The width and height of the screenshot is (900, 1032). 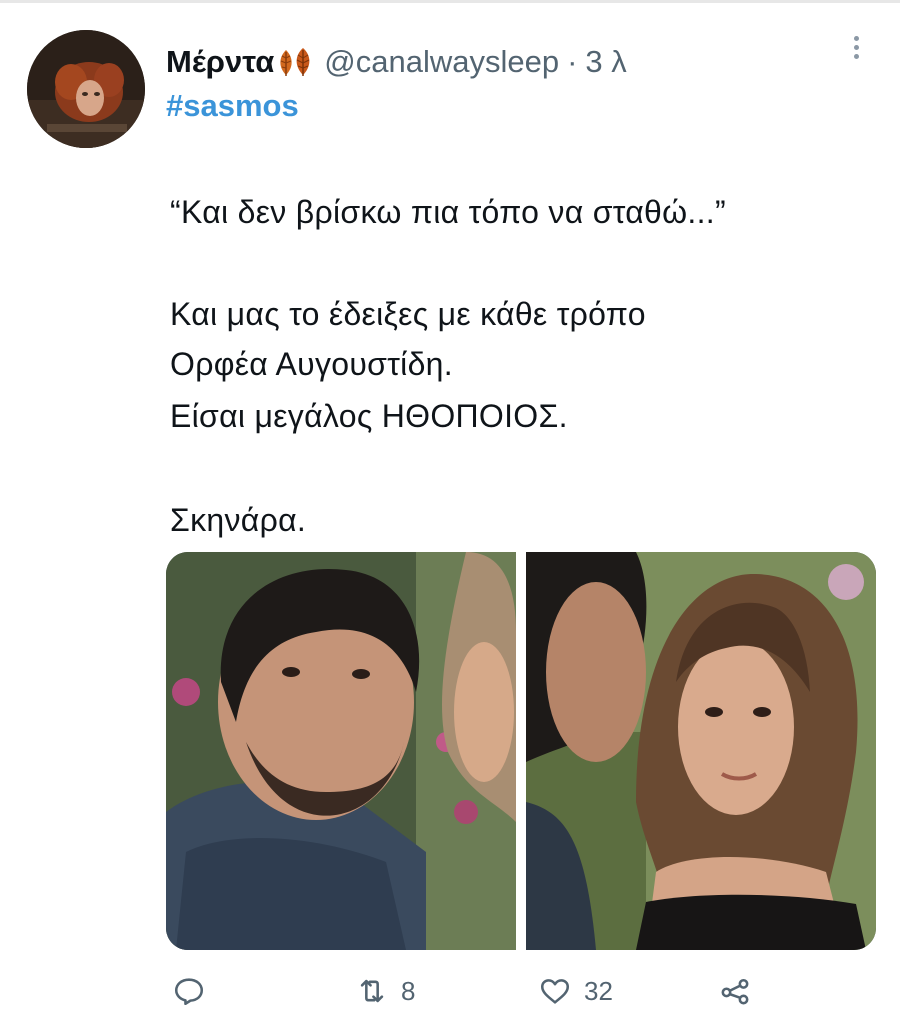 I want to click on avatar-image, so click(x=86, y=89).